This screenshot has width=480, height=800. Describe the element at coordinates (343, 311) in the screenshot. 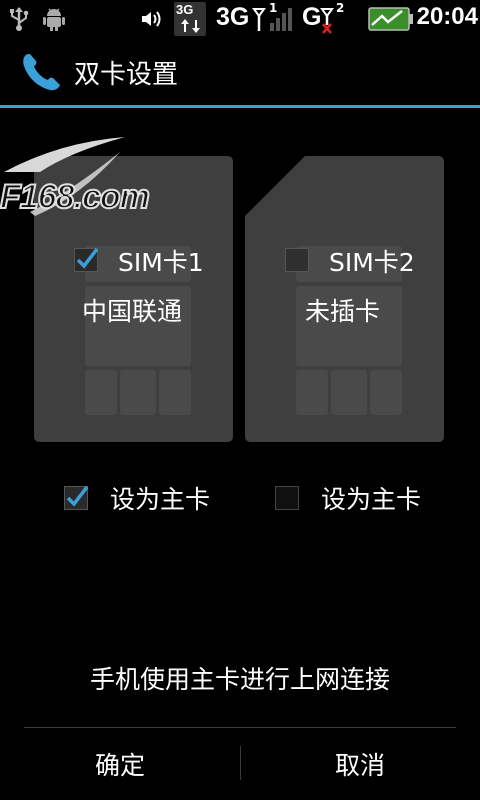

I see `sim2-carrier: 未插卡` at that location.